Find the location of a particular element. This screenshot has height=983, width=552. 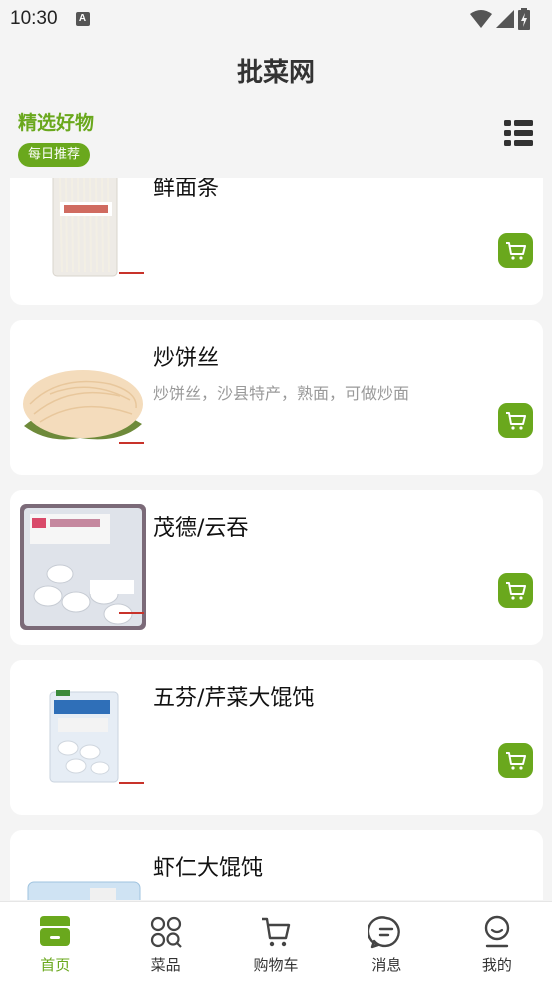

nav-item-cart: 购物车 is located at coordinates (276, 942).